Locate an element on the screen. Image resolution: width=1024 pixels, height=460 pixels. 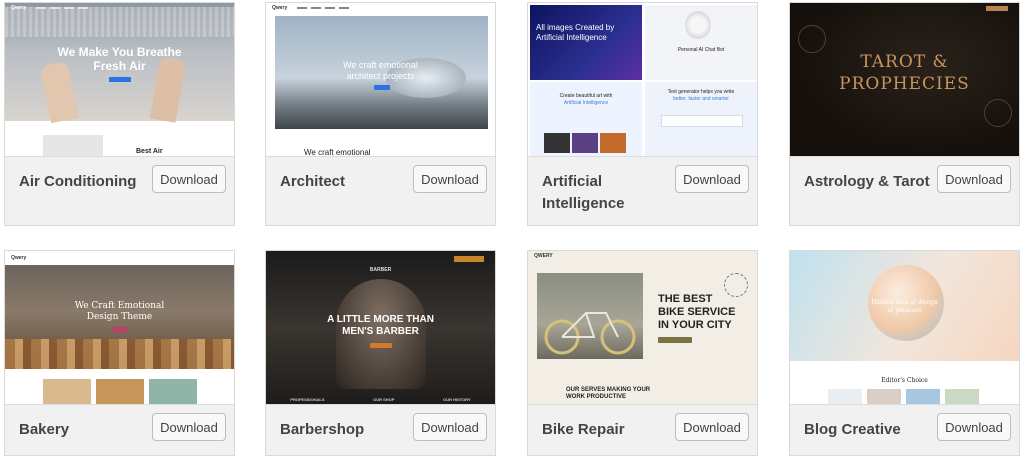
preview-subheading: We craft emotional is located at coordinates (337, 152).